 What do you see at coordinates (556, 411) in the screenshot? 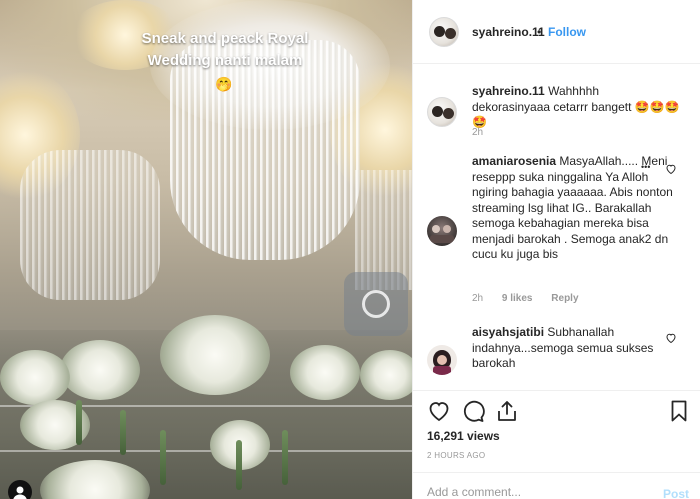
I see `post-actions-bar` at bounding box center [556, 411].